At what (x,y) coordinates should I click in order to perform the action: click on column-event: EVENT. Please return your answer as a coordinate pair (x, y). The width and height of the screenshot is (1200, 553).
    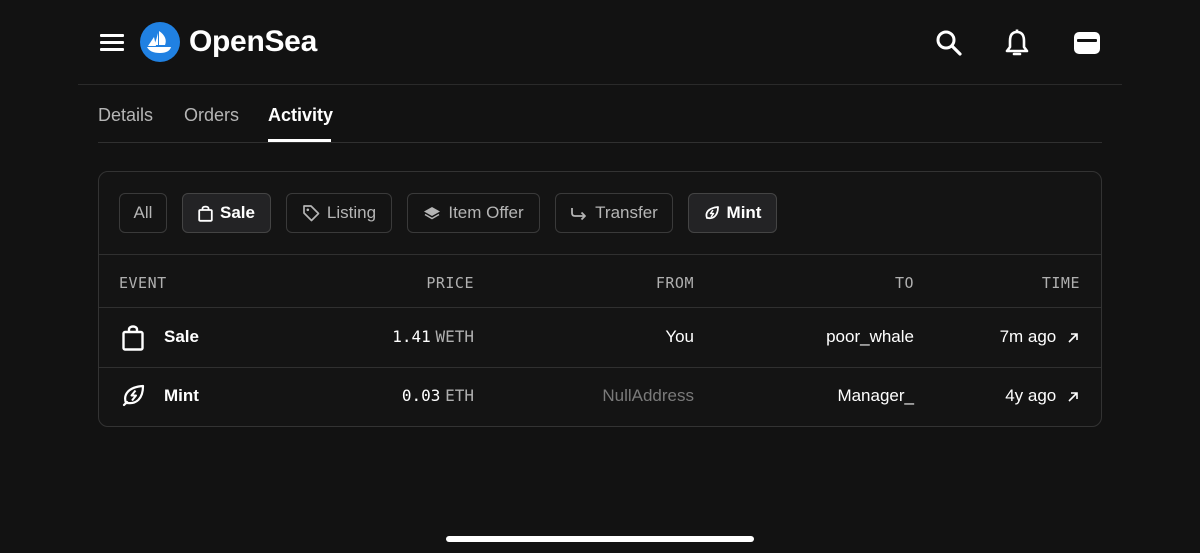
    Looking at the image, I should click on (143, 283).